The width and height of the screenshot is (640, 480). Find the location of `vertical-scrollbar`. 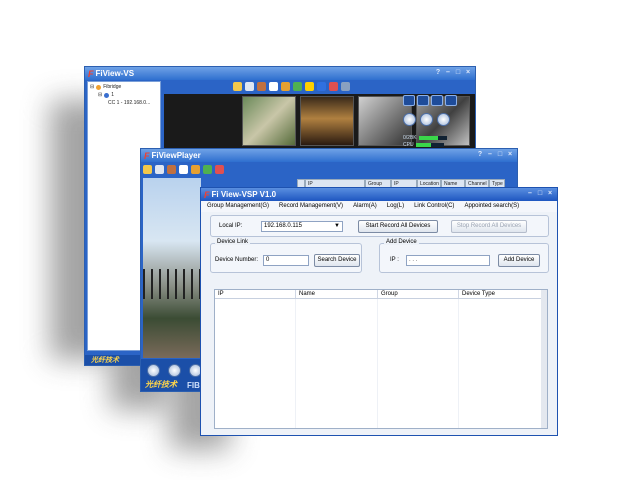

vertical-scrollbar is located at coordinates (544, 359).